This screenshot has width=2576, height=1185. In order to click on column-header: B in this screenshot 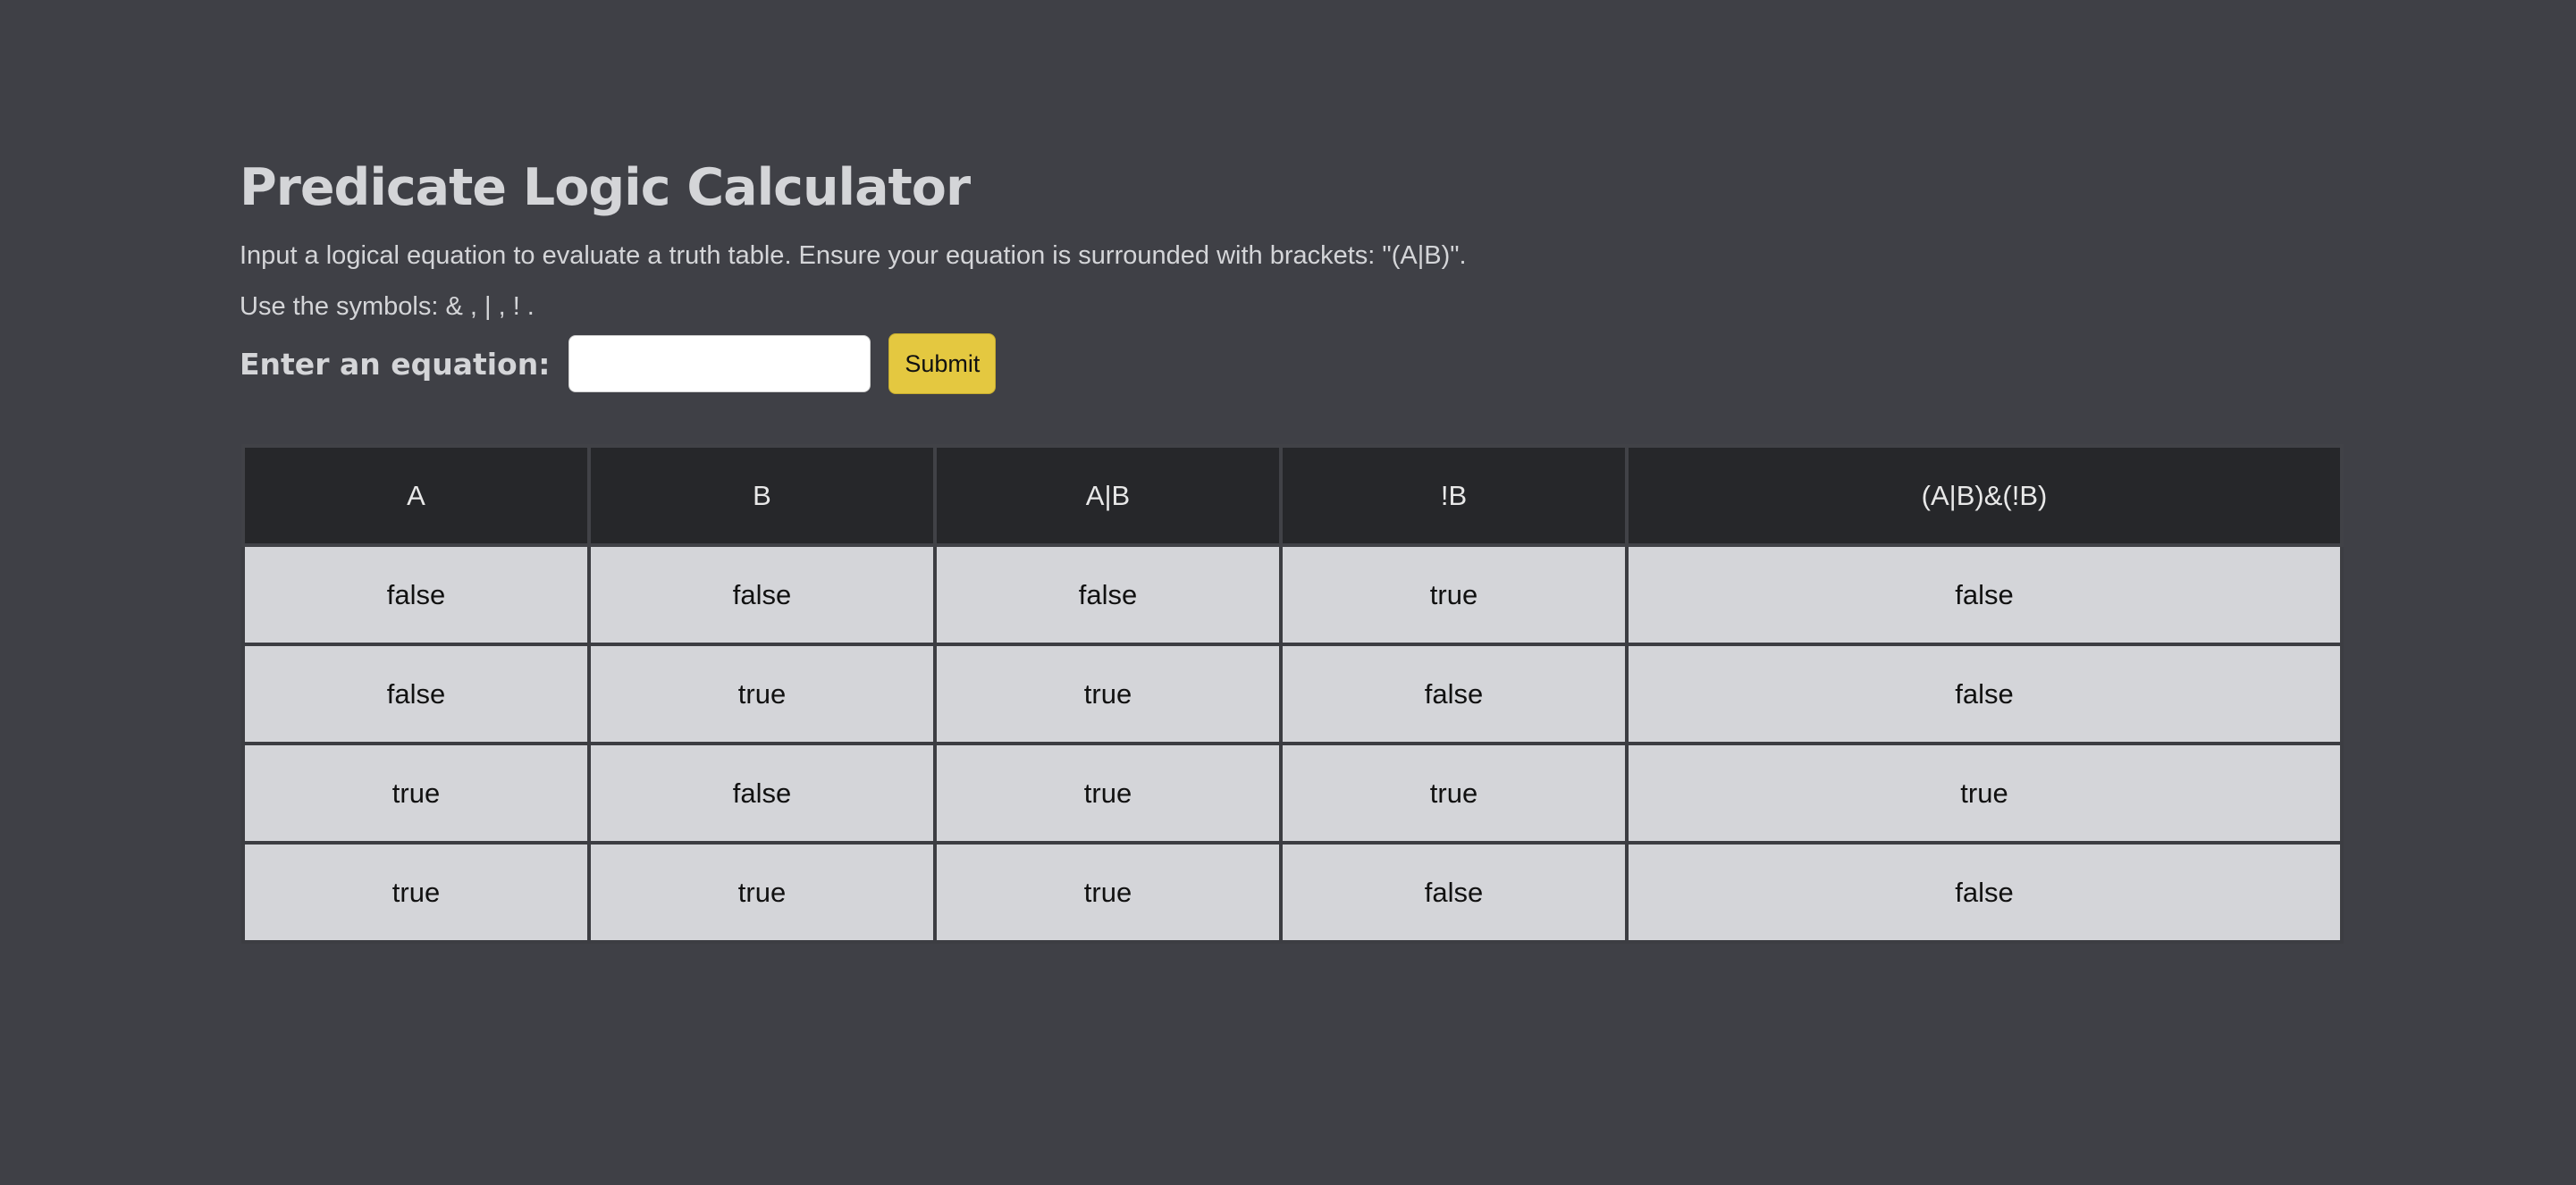, I will do `click(762, 496)`.